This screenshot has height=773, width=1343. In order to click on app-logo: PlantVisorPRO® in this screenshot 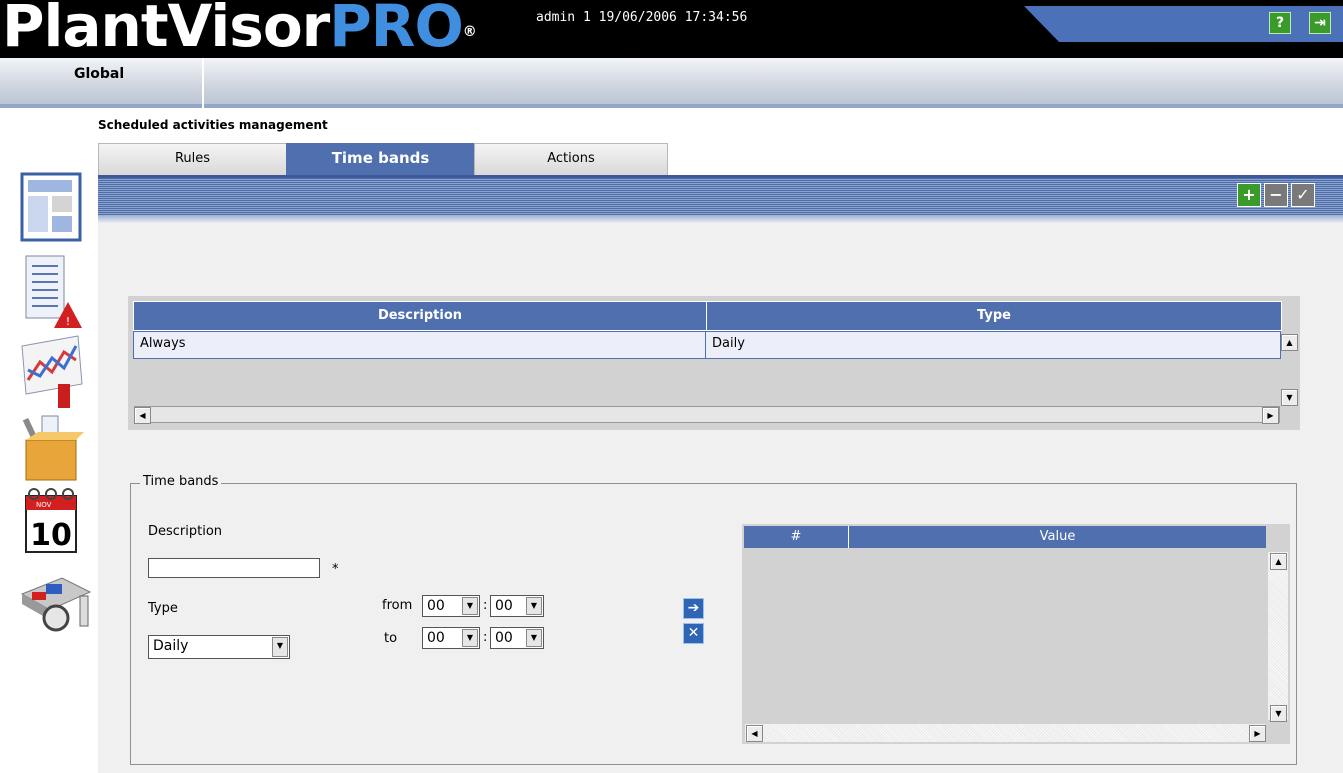, I will do `click(239, 30)`.